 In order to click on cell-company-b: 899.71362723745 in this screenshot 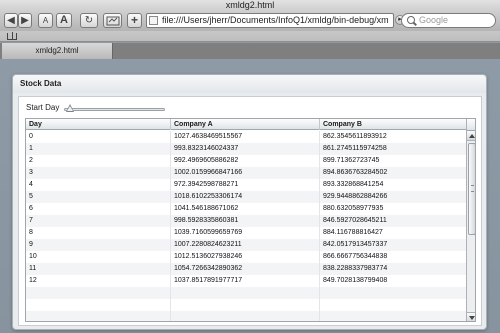, I will do `click(351, 160)`.